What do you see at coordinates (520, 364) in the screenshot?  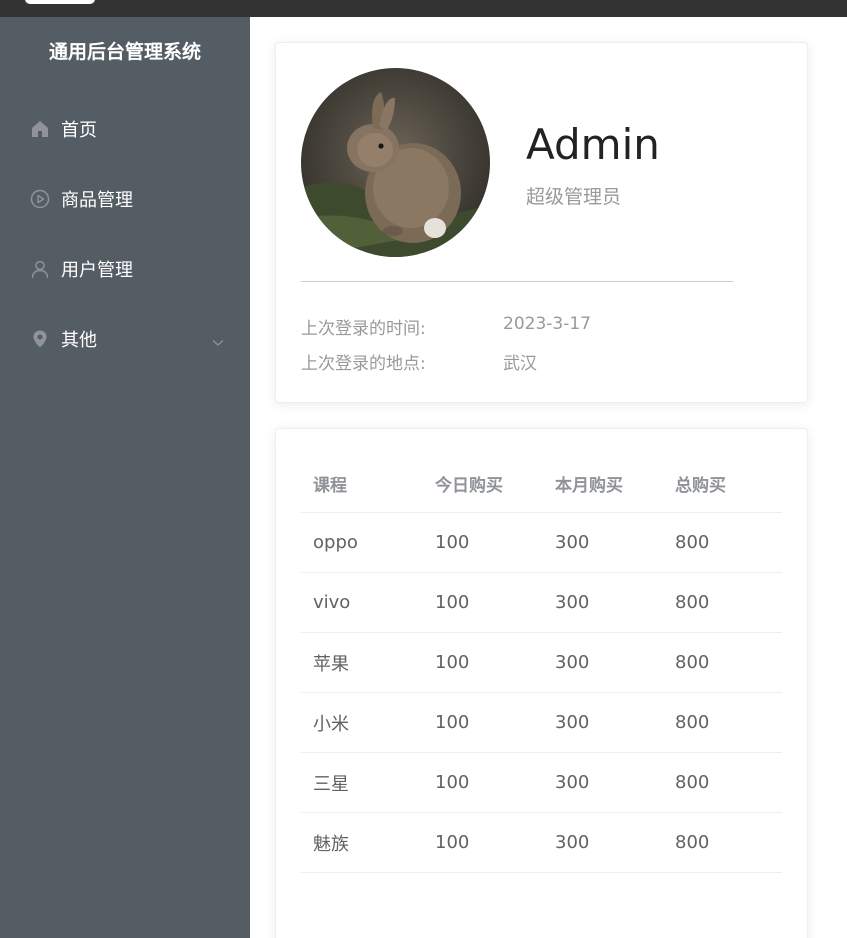 I see `last-login-place-value: 武汉` at bounding box center [520, 364].